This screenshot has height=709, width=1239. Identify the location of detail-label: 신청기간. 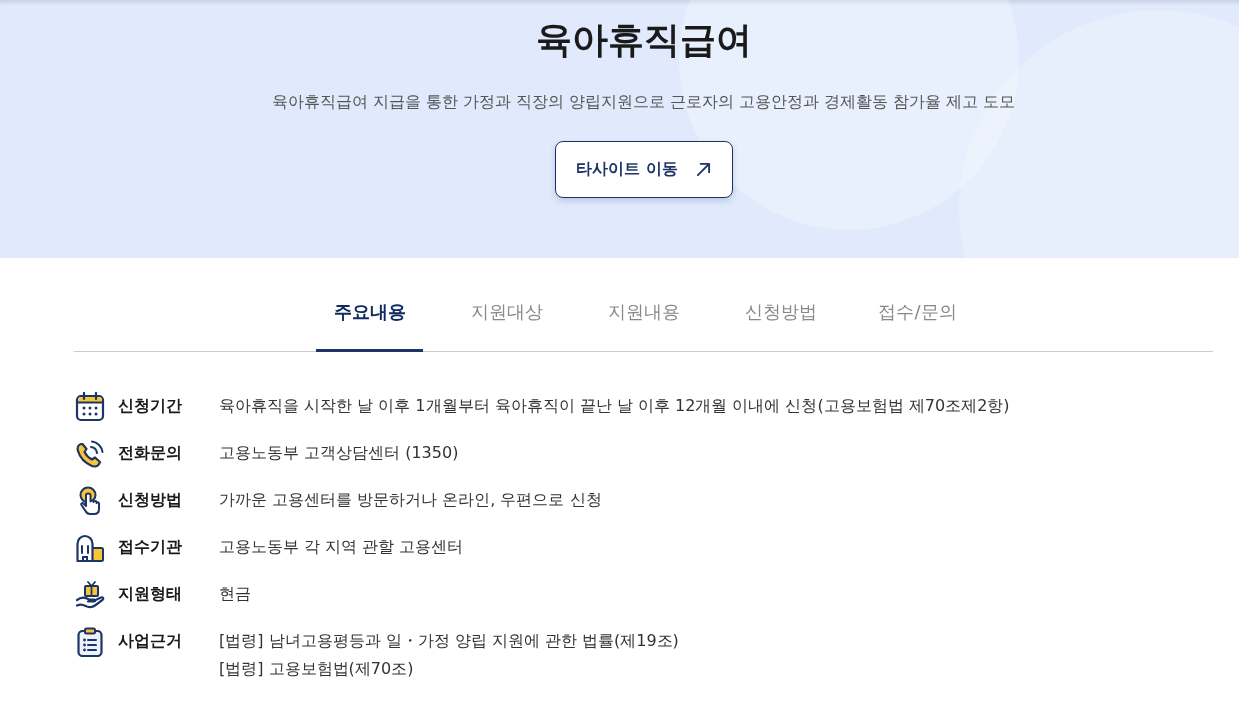
(150, 406).